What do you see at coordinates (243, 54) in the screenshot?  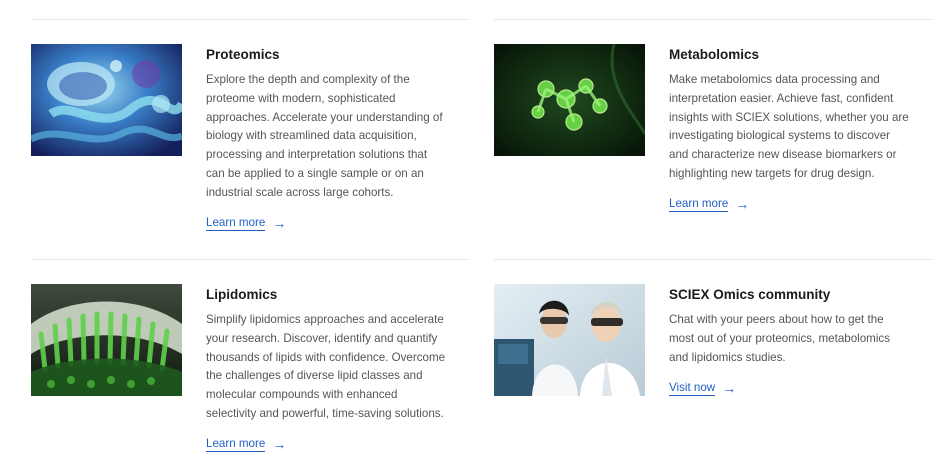 I see `card-title-proteomics: Proteomics` at bounding box center [243, 54].